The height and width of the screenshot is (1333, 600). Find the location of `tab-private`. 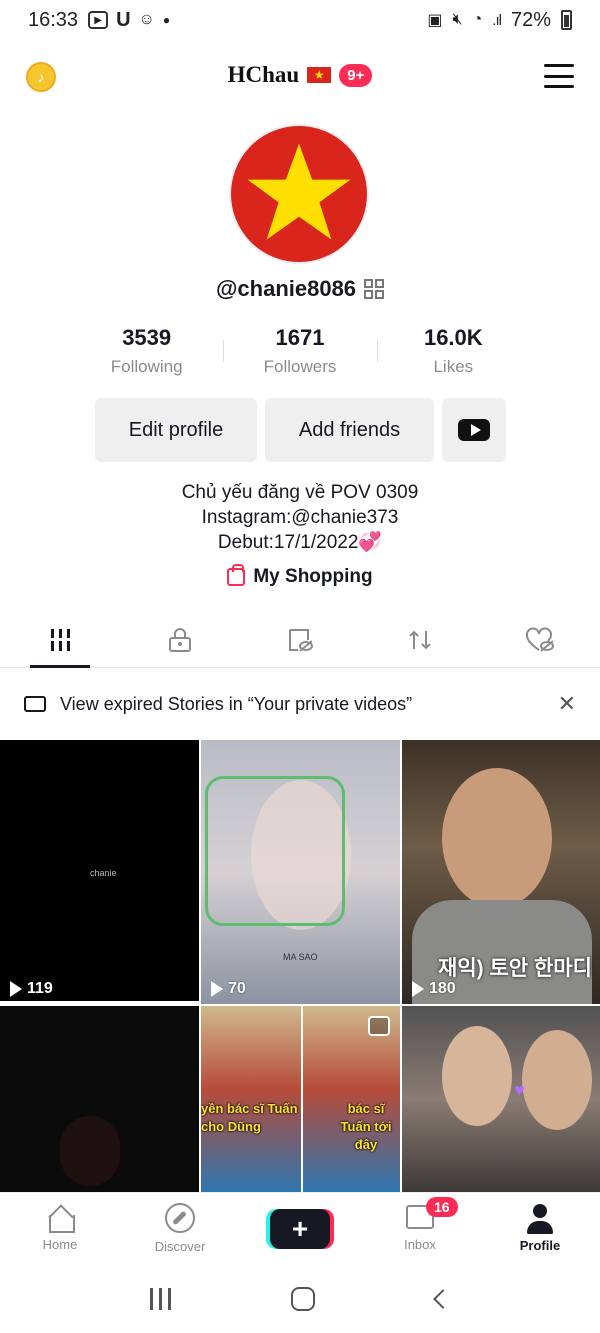

tab-private is located at coordinates (180, 639).